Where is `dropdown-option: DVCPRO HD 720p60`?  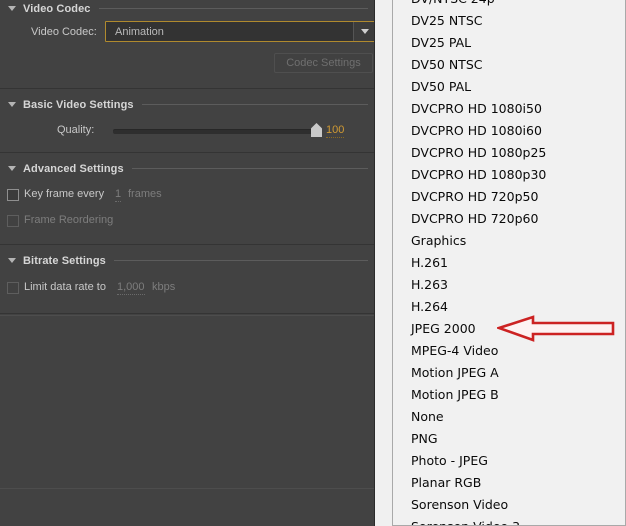
dropdown-option: DVCPRO HD 720p60 is located at coordinates (509, 219).